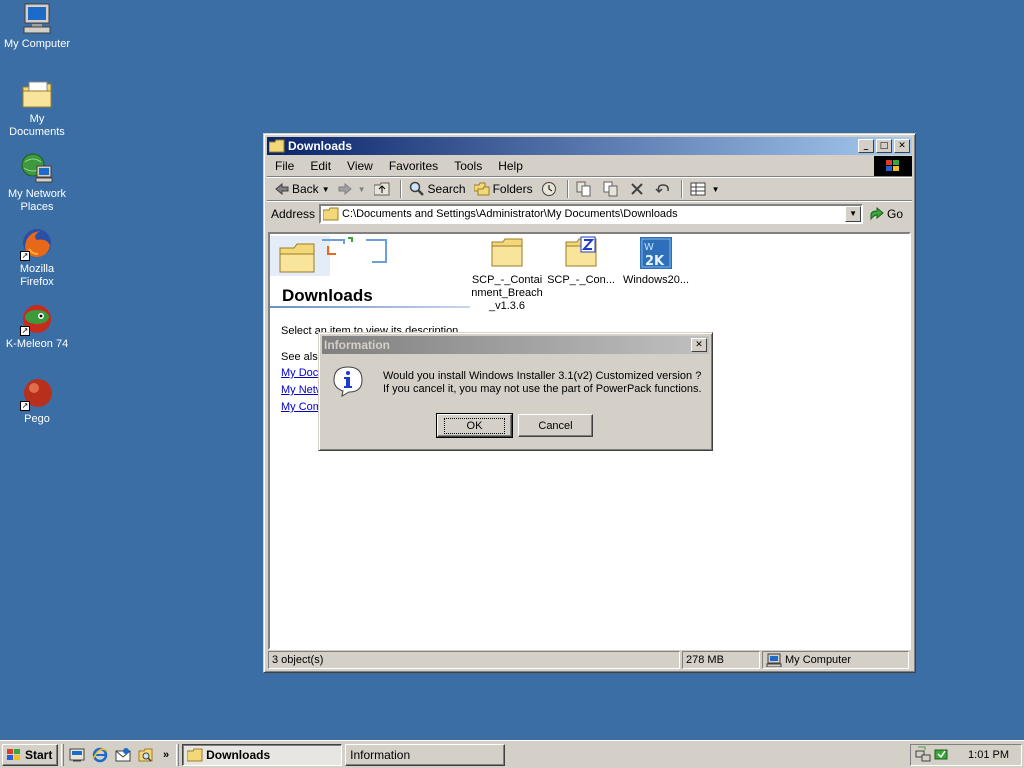 Image resolution: width=1024 pixels, height=768 pixels. Describe the element at coordinates (370, 307) in the screenshot. I see `pane-divider` at that location.